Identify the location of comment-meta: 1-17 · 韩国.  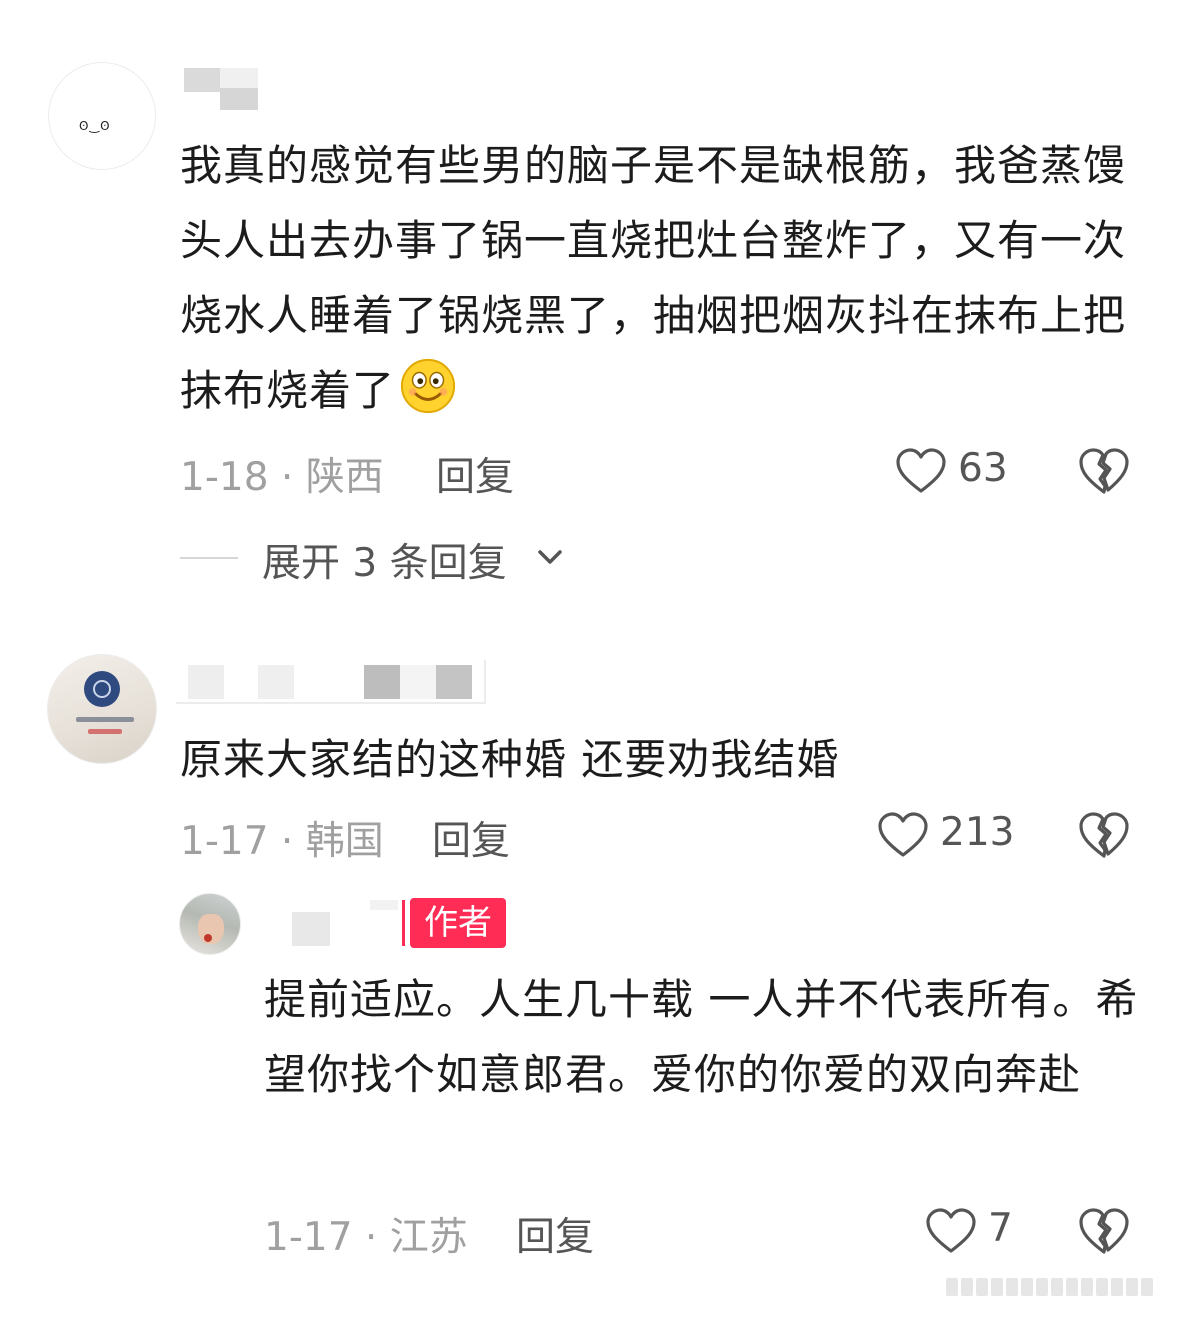
(282, 838).